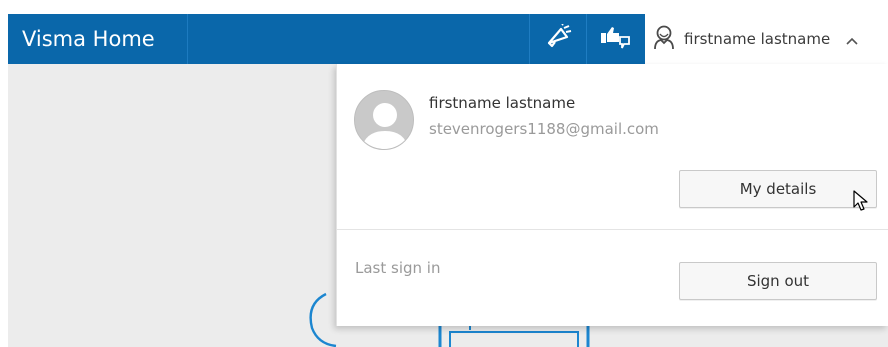 This screenshot has width=888, height=347. What do you see at coordinates (664, 39) in the screenshot?
I see `user-icon` at bounding box center [664, 39].